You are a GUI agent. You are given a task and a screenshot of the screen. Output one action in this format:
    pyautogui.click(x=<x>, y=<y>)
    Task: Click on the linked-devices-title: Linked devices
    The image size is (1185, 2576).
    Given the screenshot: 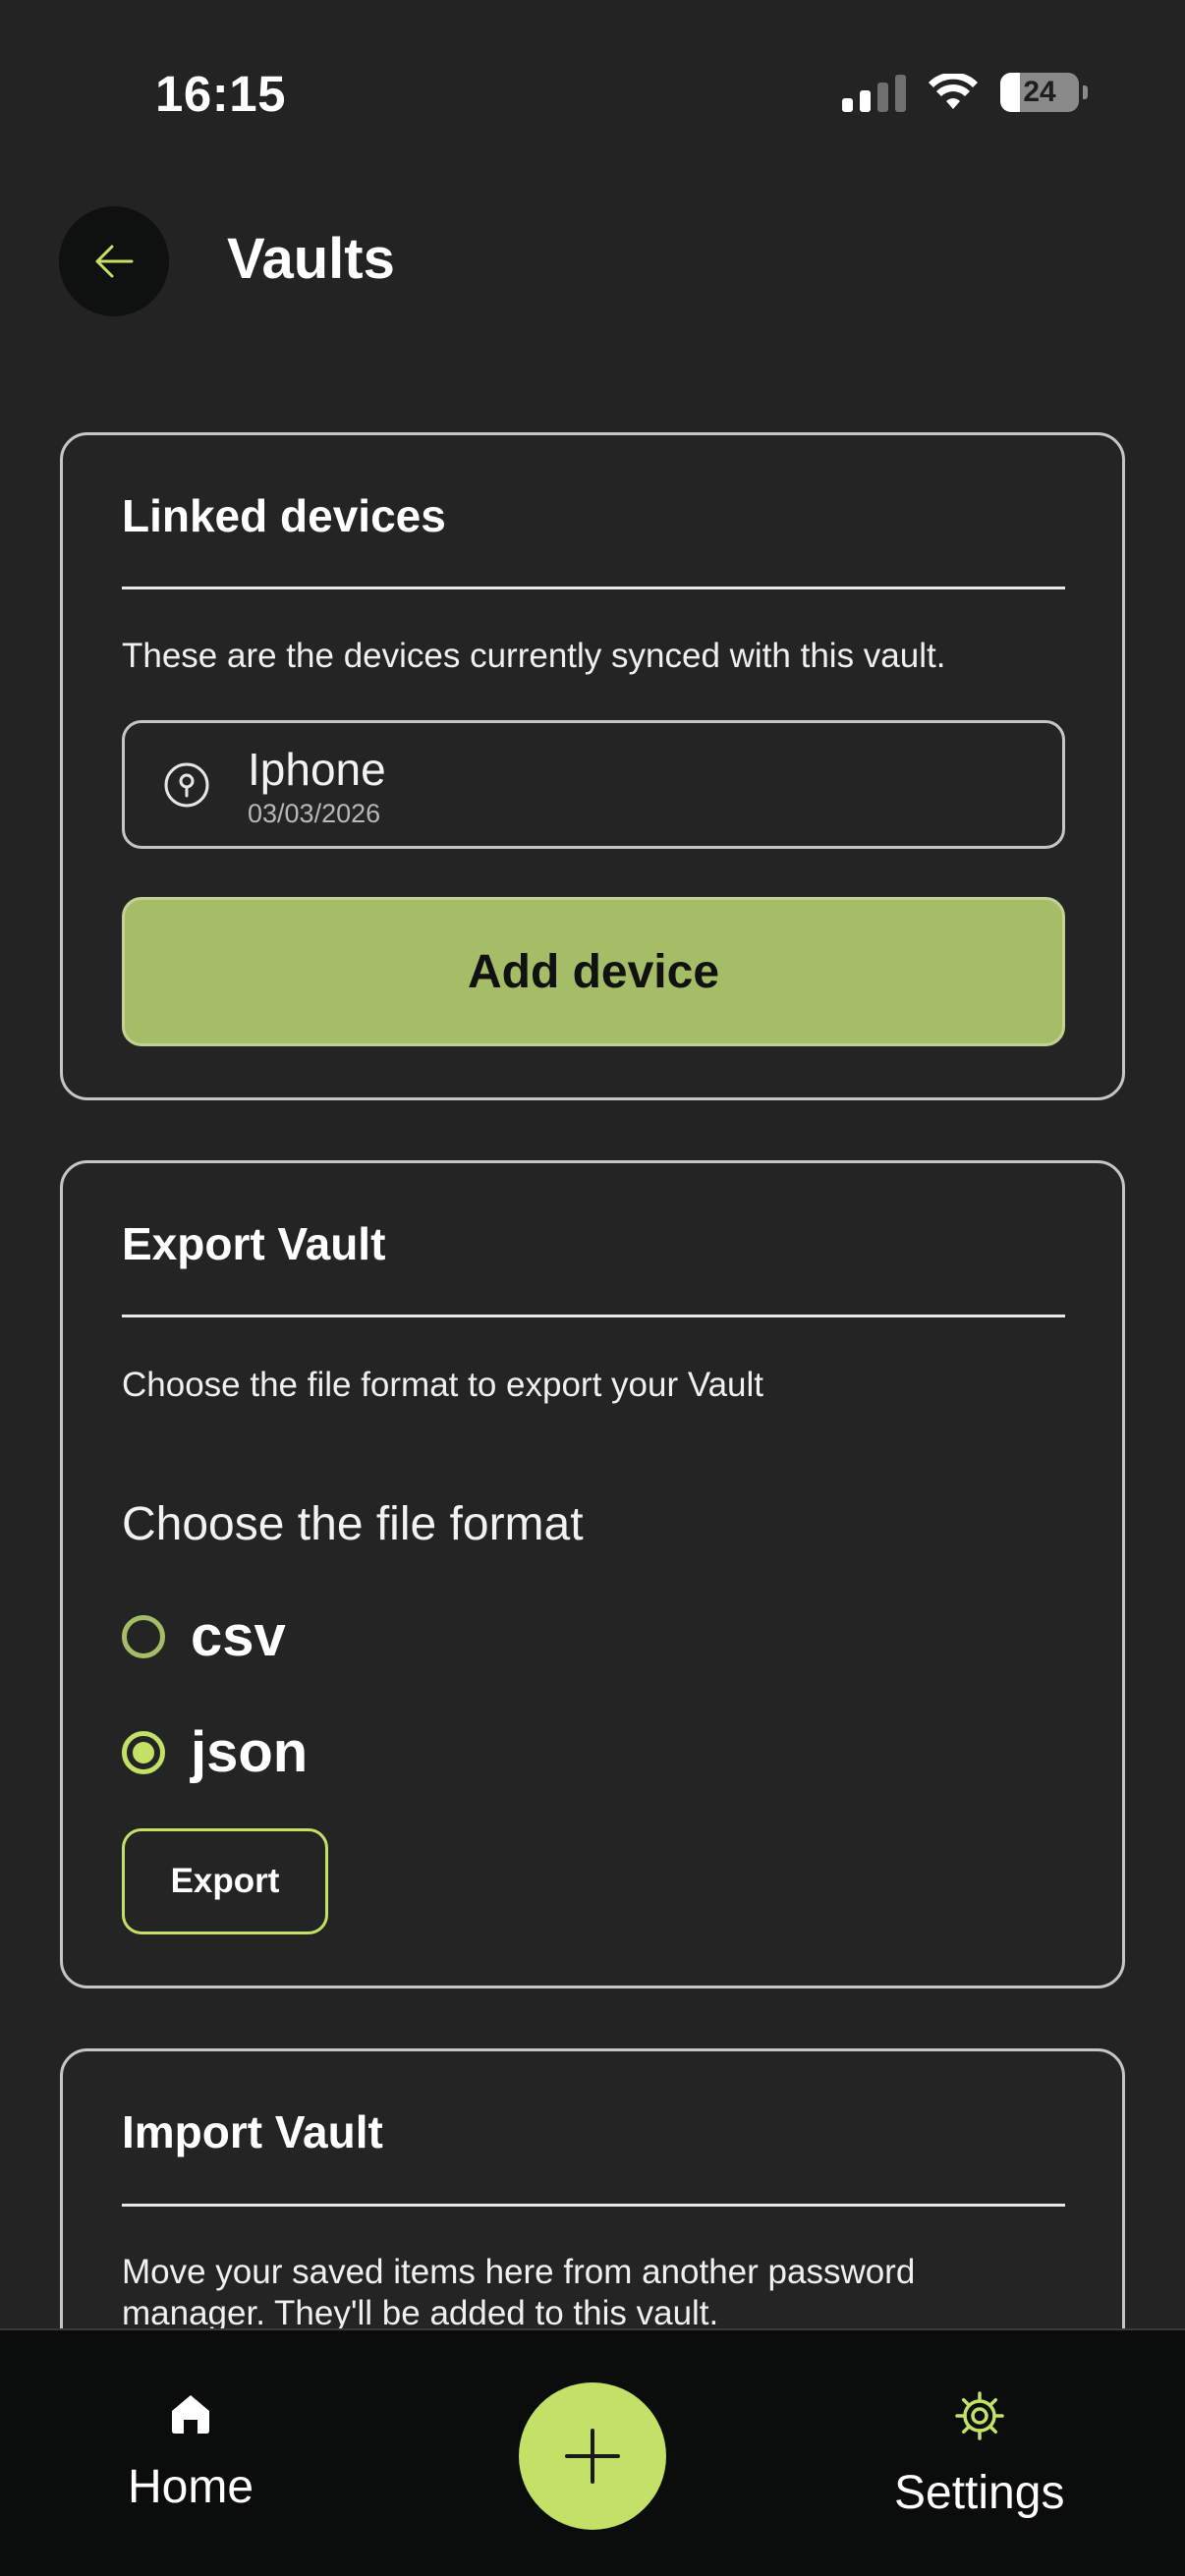 What is the action you would take?
    pyautogui.click(x=284, y=515)
    